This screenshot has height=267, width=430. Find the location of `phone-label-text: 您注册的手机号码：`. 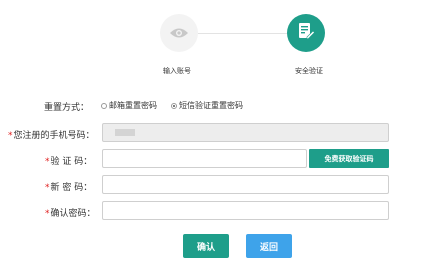

phone-label-text: 您注册的手机号码： is located at coordinates (54, 136).